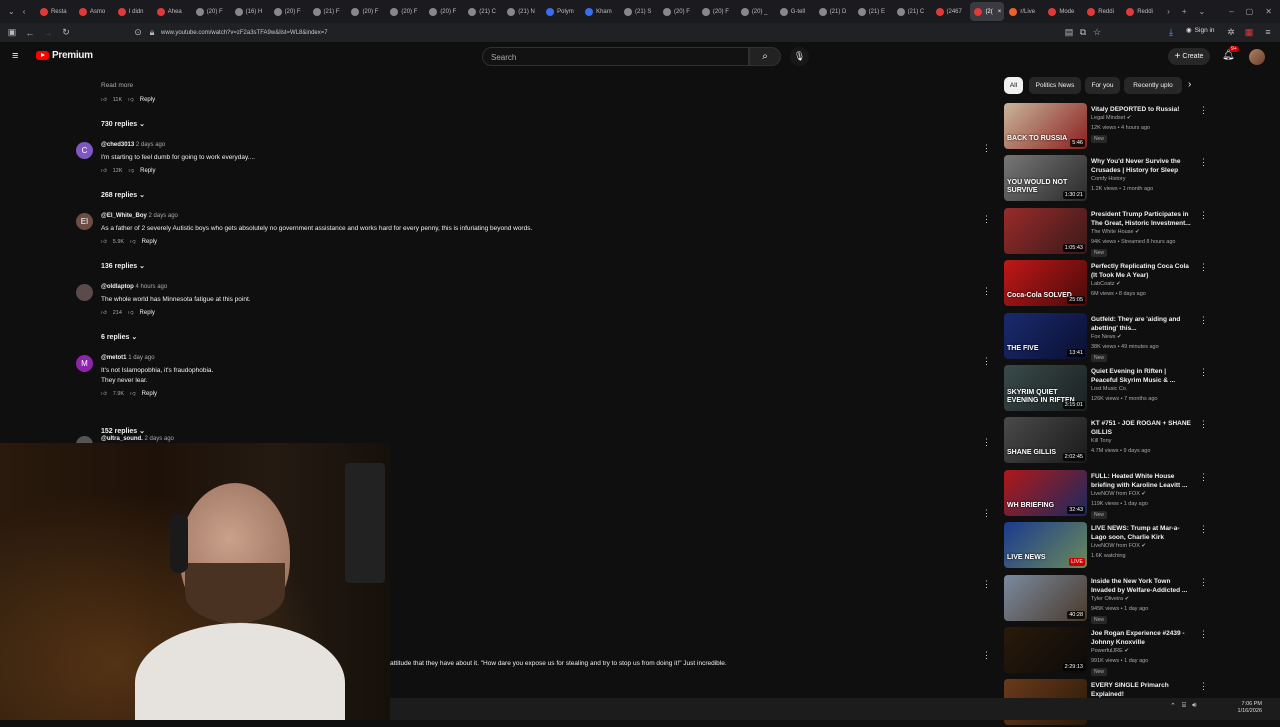  I want to click on browser-tab: Kham, so click(600, 11).